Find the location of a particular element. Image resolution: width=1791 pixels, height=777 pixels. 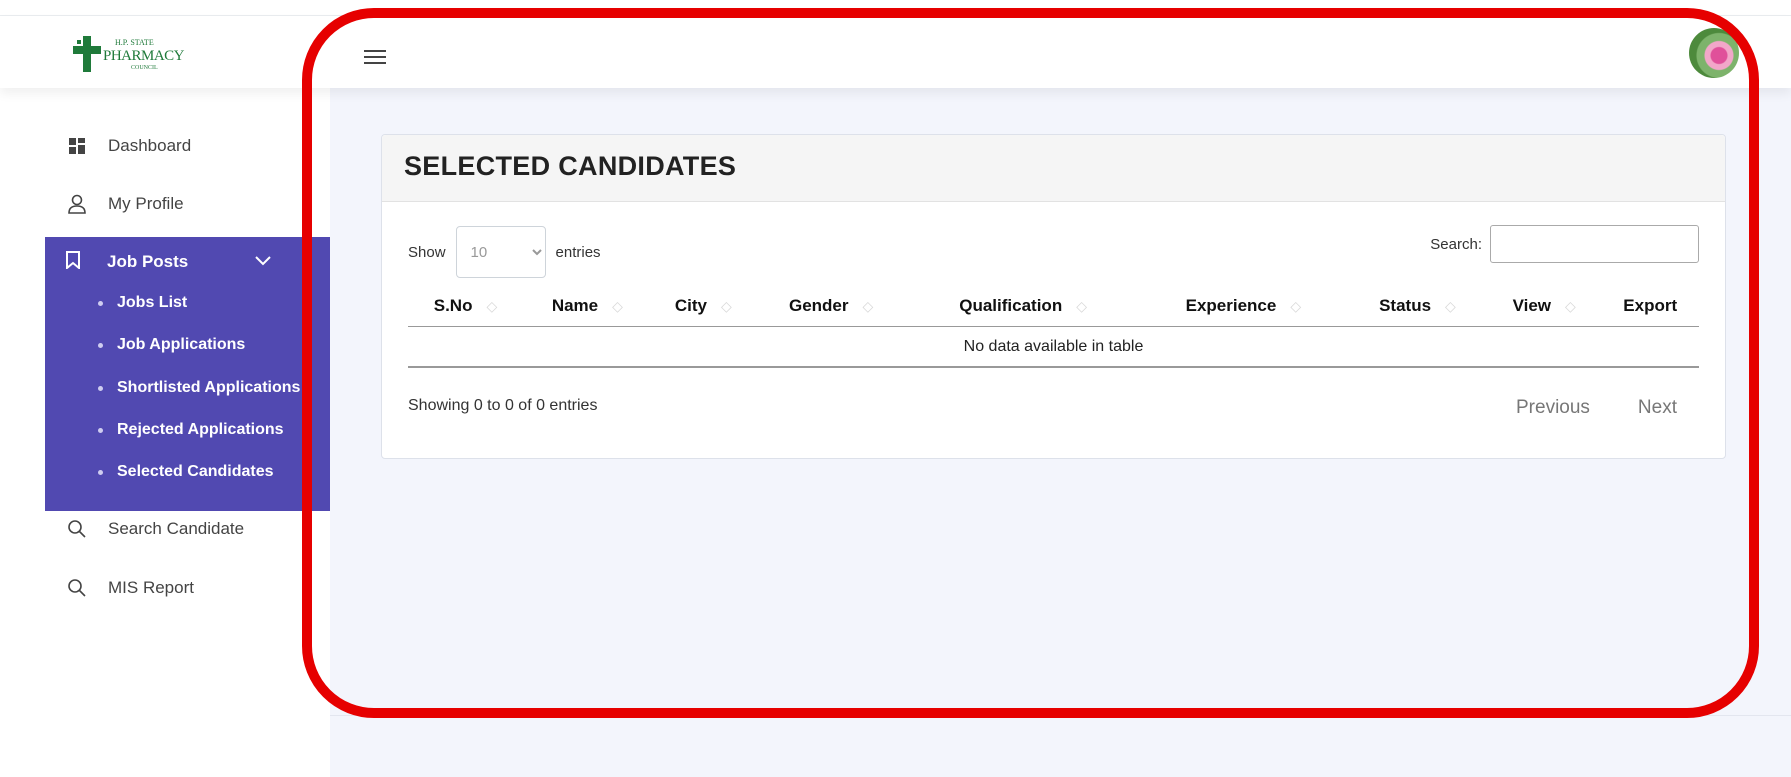

logo-council-text: COUNCIL is located at coordinates (144, 68).